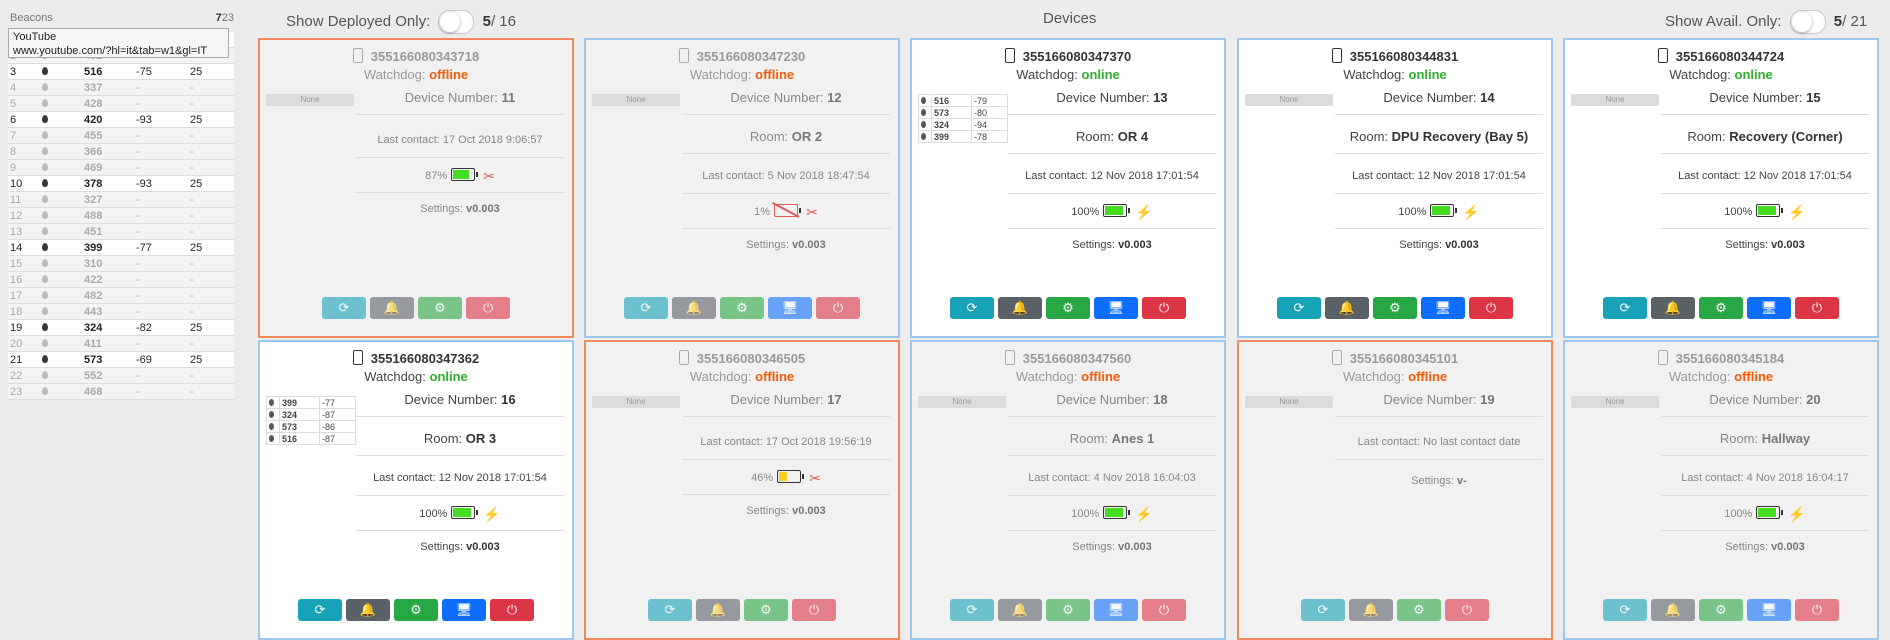  Describe the element at coordinates (1721, 376) in the screenshot. I see `watchdog-status: Watchdog: offline` at that location.